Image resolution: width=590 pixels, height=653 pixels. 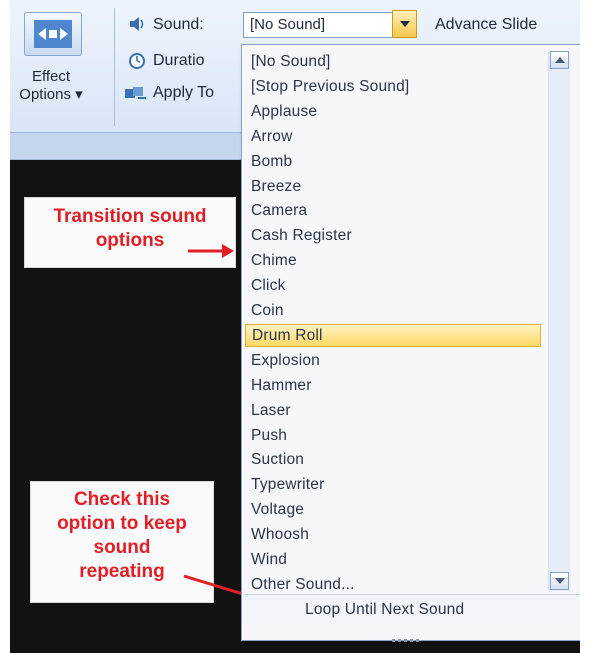 What do you see at coordinates (395, 534) in the screenshot?
I see `sound-option: Whoosh` at bounding box center [395, 534].